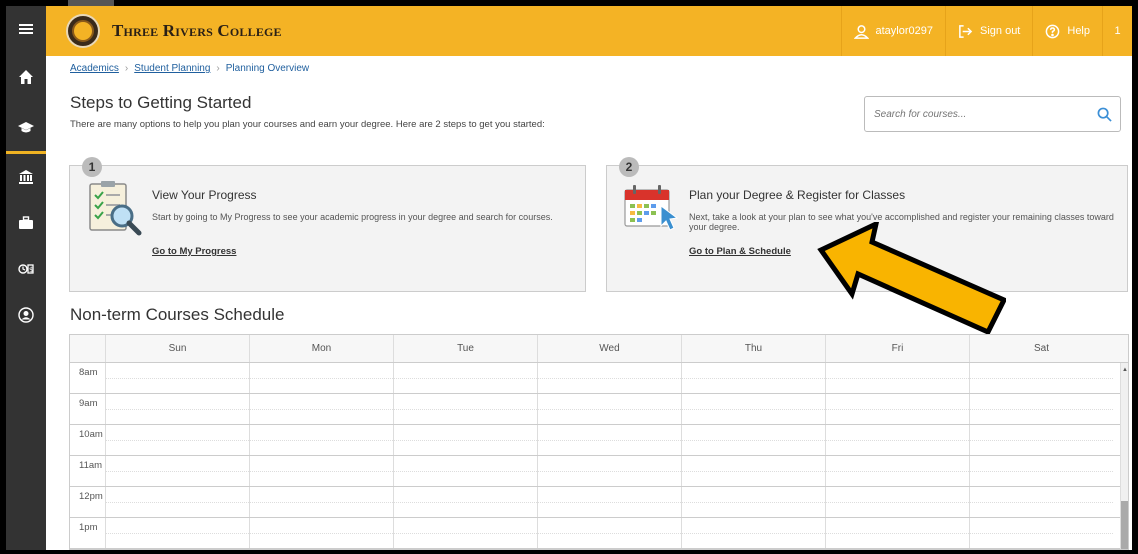 The height and width of the screenshot is (554, 1138). I want to click on notification-badge: 1, so click(1117, 31).